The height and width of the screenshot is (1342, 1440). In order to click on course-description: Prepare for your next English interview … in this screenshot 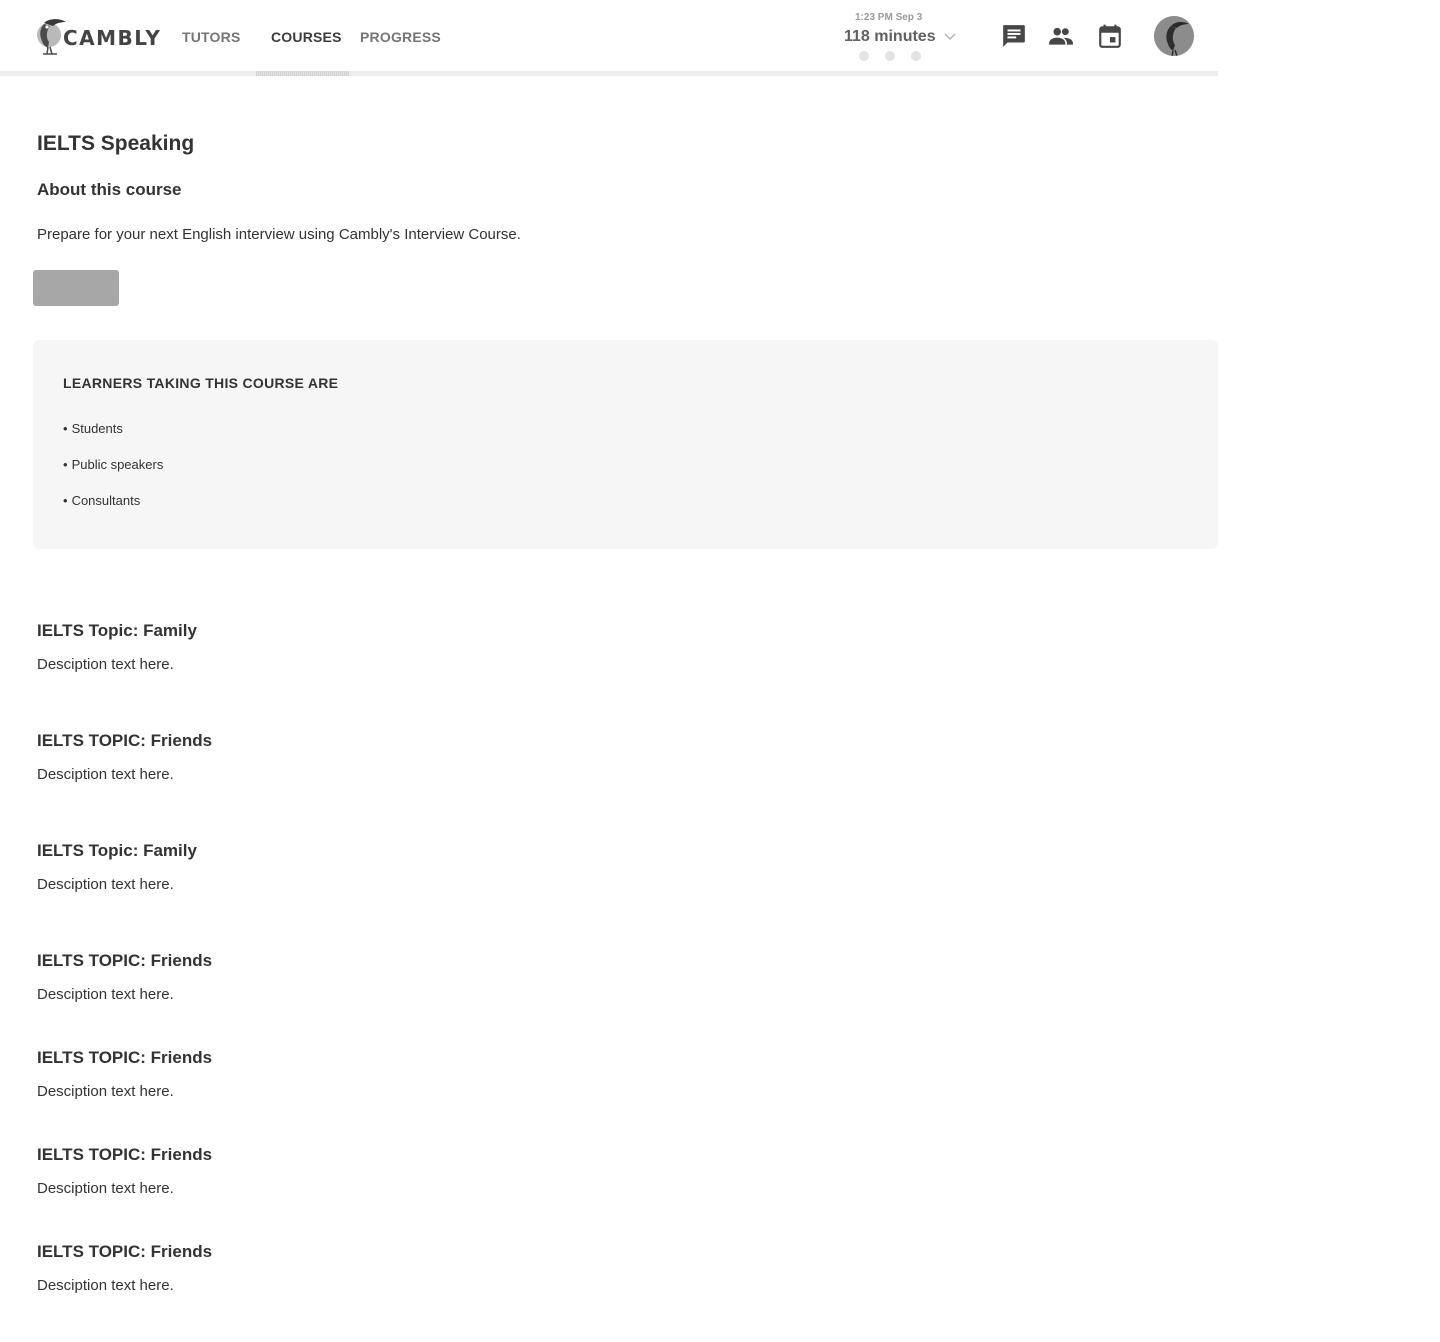, I will do `click(279, 234)`.